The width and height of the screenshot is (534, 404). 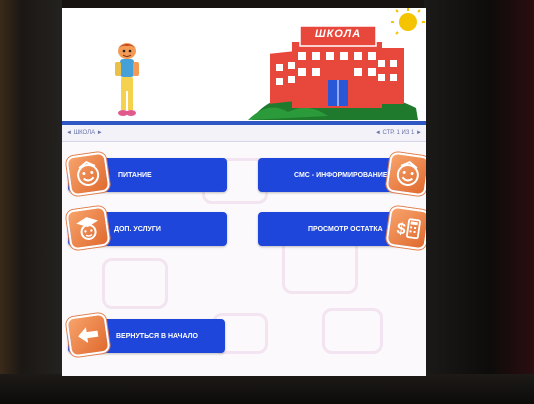 What do you see at coordinates (137, 229) in the screenshot?
I see `extra-services-label: ДОП. УСЛУГИ` at bounding box center [137, 229].